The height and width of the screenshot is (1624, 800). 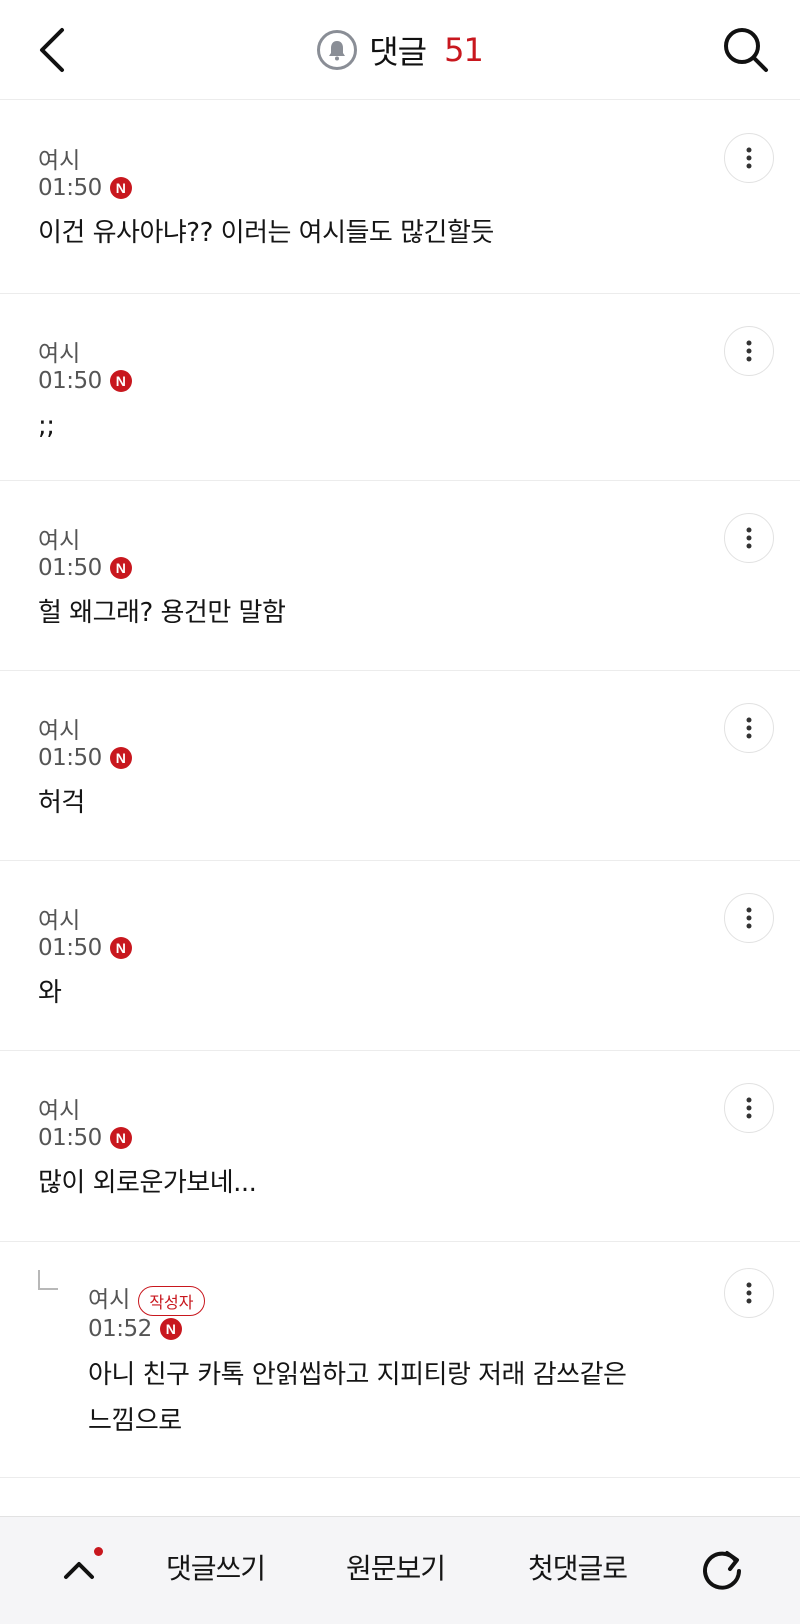 I want to click on writer-tag: 작성자, so click(x=171, y=1300).